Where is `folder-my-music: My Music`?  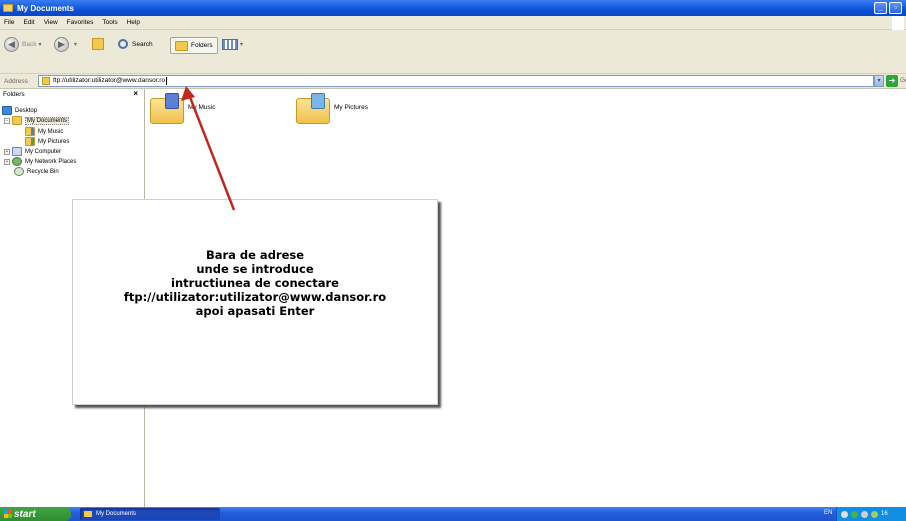
folder-my-music: My Music is located at coordinates (183, 108).